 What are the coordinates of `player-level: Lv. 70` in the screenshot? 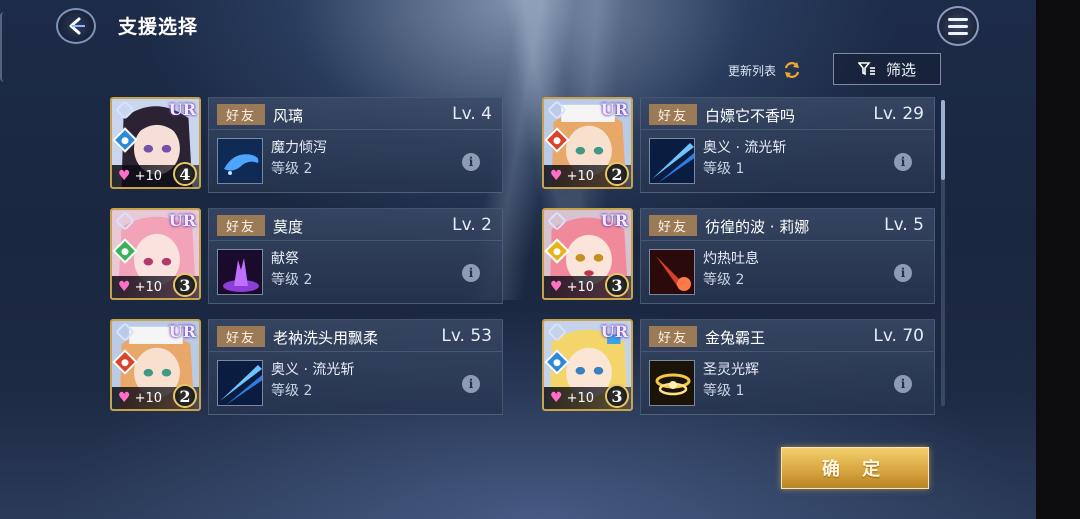 It's located at (898, 336).